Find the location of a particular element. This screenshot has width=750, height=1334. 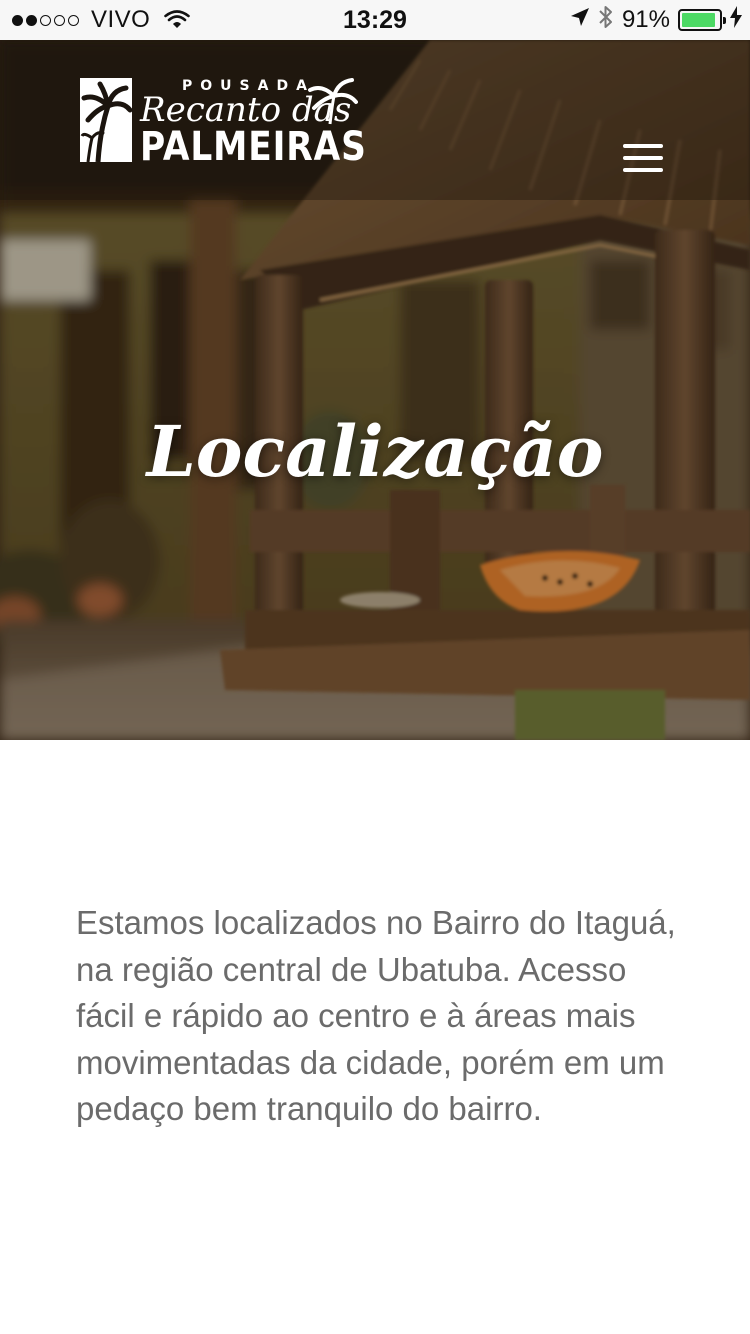

battery-percent: 91% is located at coordinates (645, 19).